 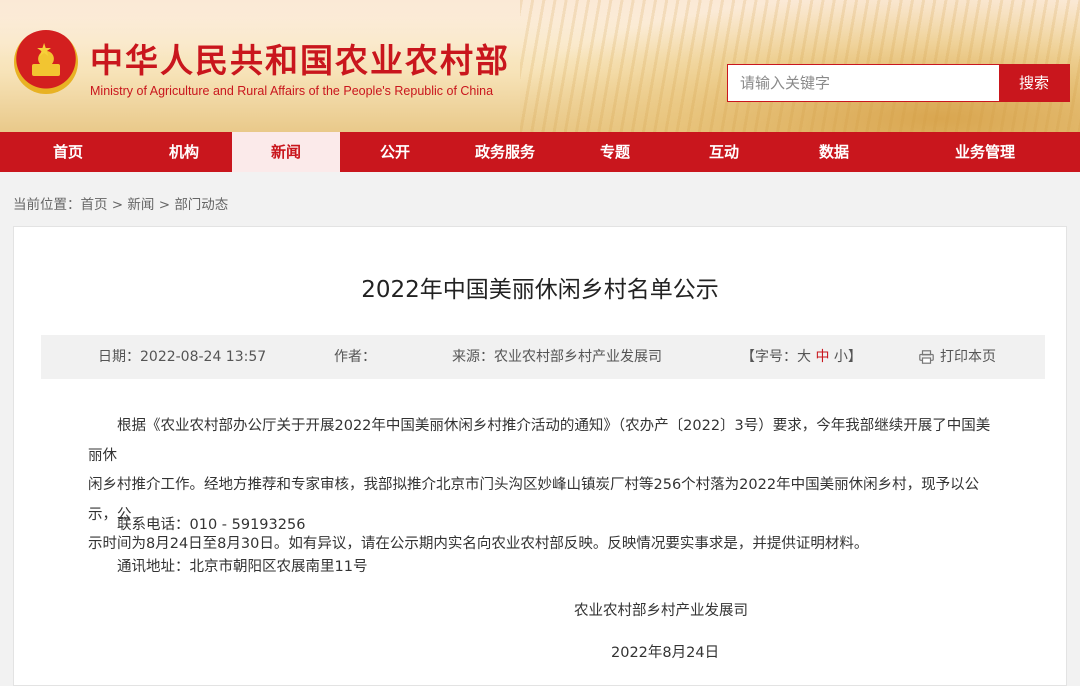 I want to click on printer-icon, so click(x=926, y=357).